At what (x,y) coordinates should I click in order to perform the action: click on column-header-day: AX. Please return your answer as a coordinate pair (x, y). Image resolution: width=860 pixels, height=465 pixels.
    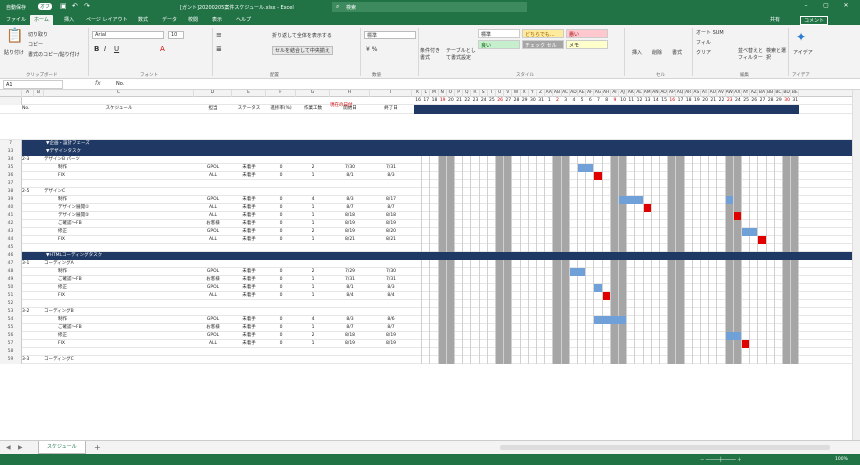
    Looking at the image, I should click on (738, 93).